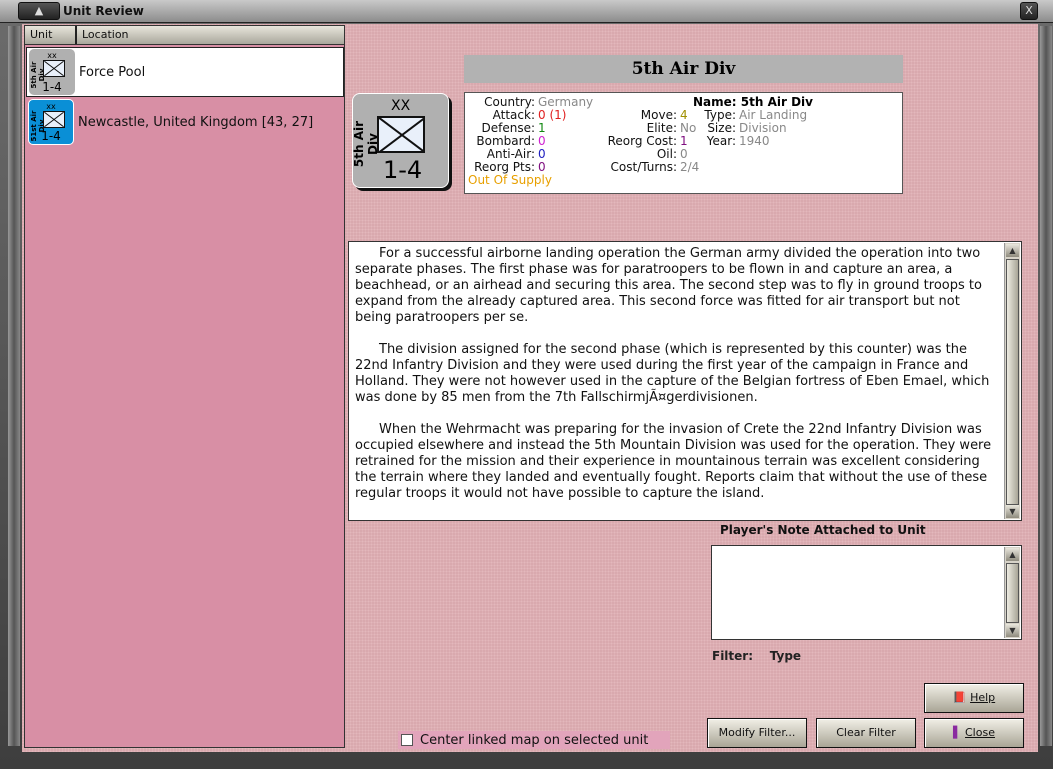  I want to click on unit-title: 5th Air Div, so click(683, 69).